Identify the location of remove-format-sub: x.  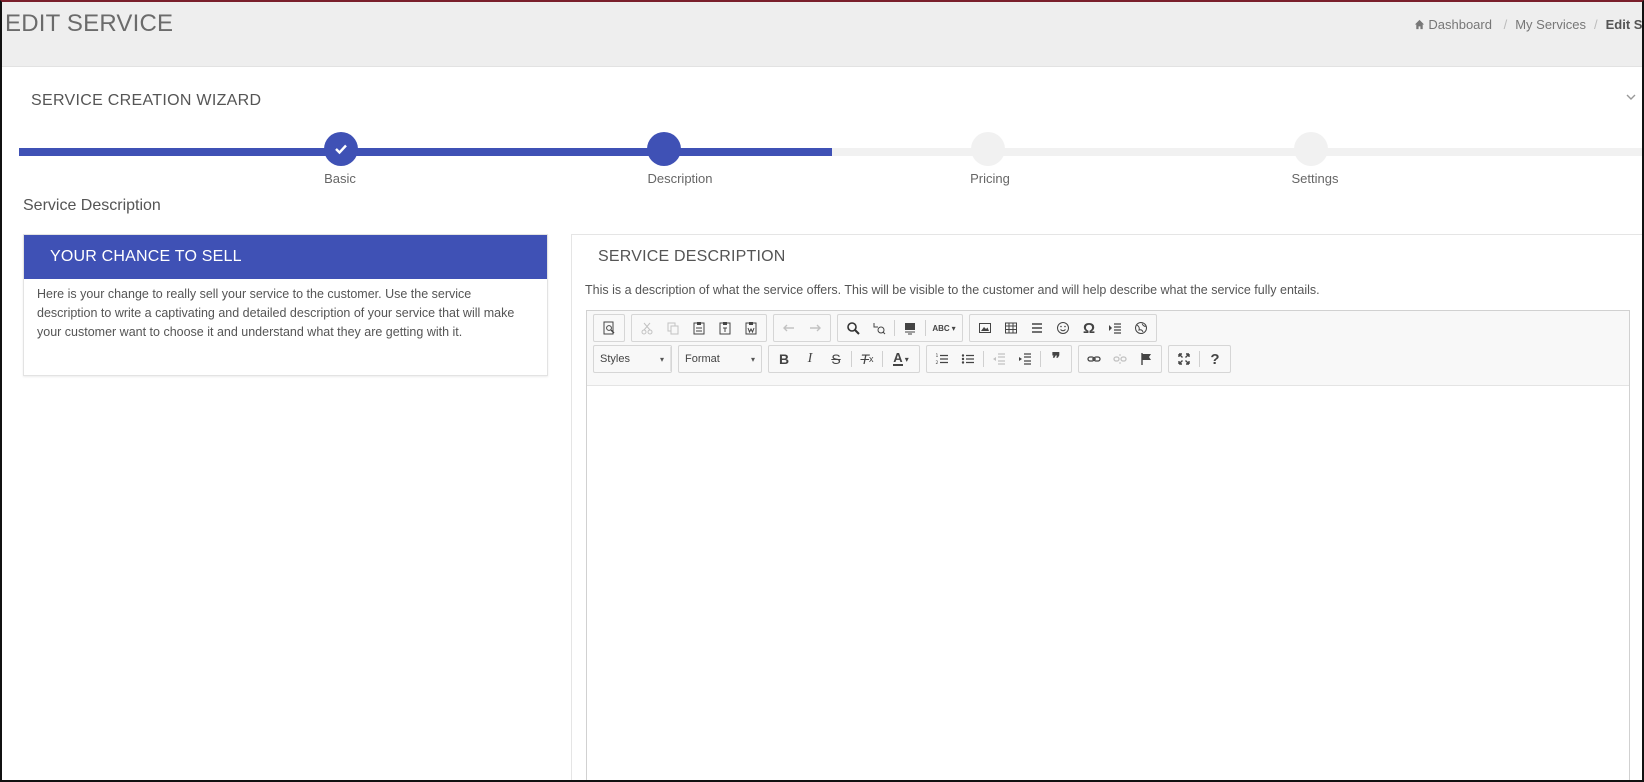
(871, 359).